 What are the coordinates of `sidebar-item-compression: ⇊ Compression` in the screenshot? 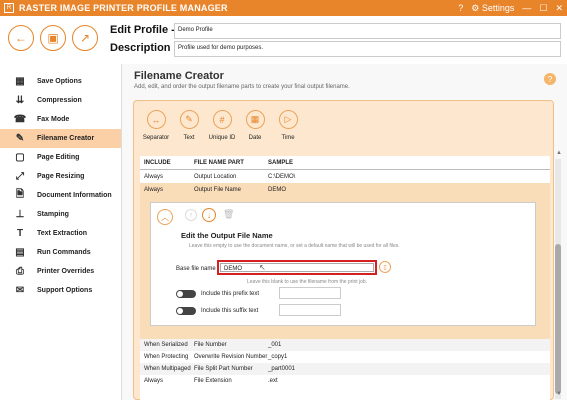 It's located at (60, 100).